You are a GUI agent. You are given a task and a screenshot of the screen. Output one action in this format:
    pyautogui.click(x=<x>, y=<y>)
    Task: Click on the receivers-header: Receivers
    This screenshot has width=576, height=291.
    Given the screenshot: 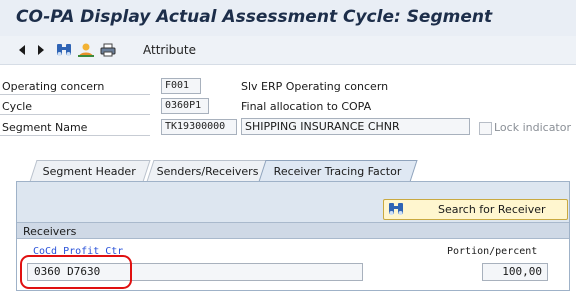 What is the action you would take?
    pyautogui.click(x=293, y=230)
    